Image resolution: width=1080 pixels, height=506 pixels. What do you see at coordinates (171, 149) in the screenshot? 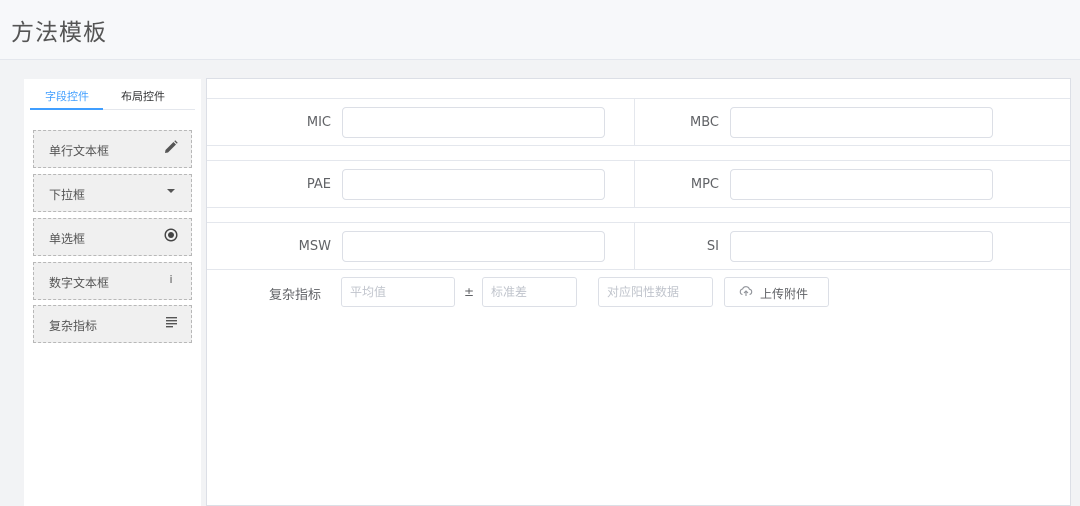
I see `pencil-icon` at bounding box center [171, 149].